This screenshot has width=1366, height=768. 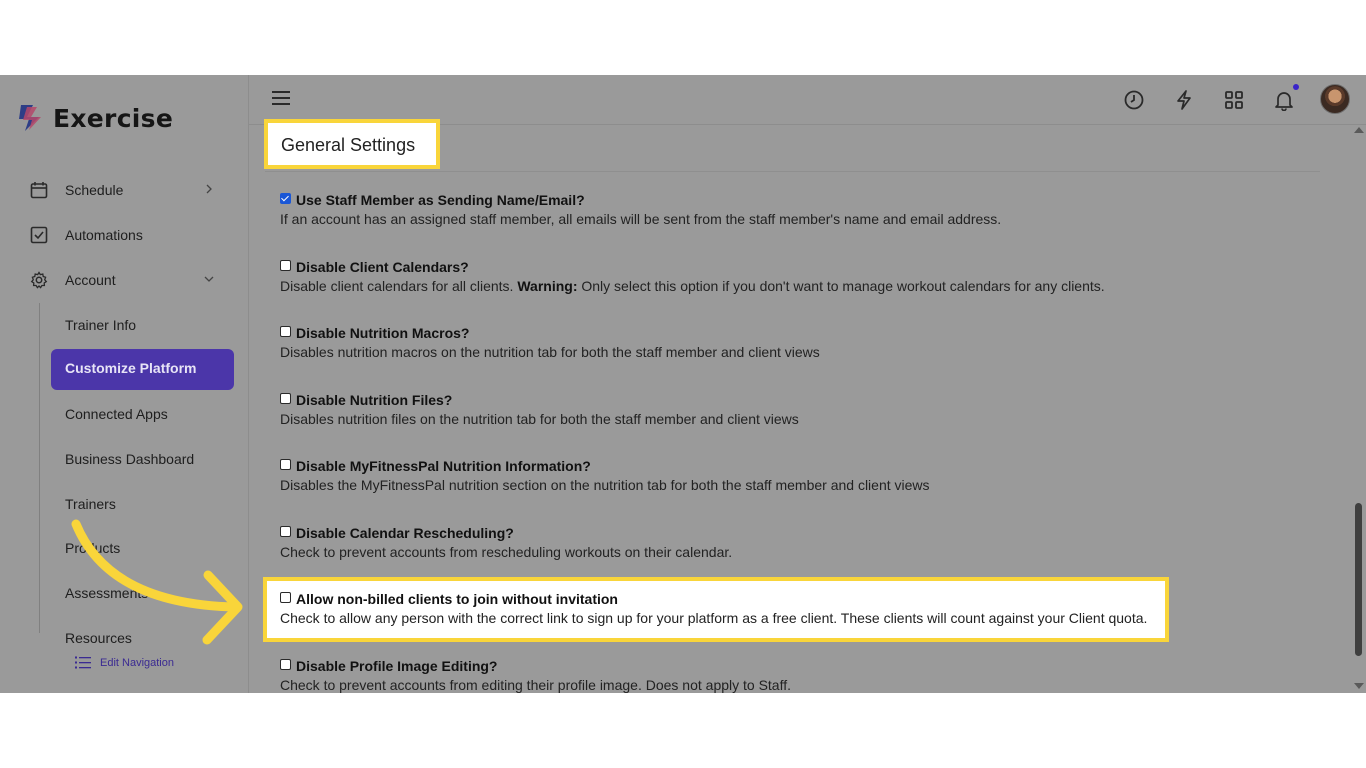 I want to click on chevron-down-icon, so click(x=209, y=279).